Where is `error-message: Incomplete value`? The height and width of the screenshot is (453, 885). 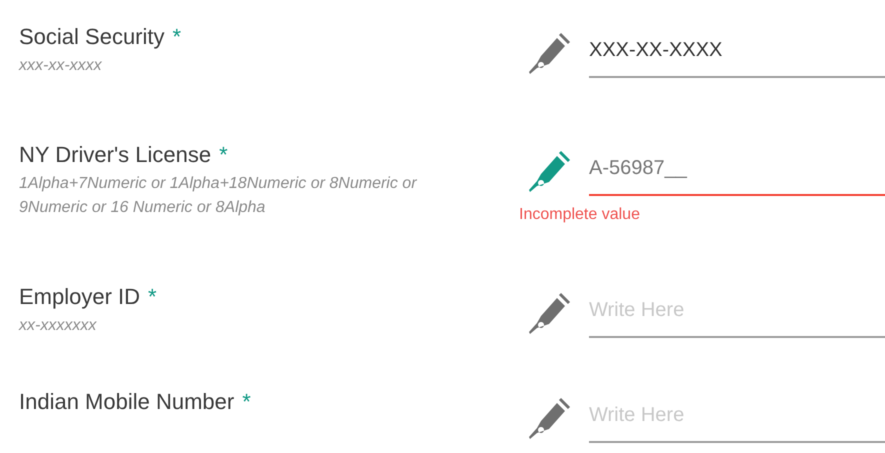
error-message: Incomplete value is located at coordinates (580, 215).